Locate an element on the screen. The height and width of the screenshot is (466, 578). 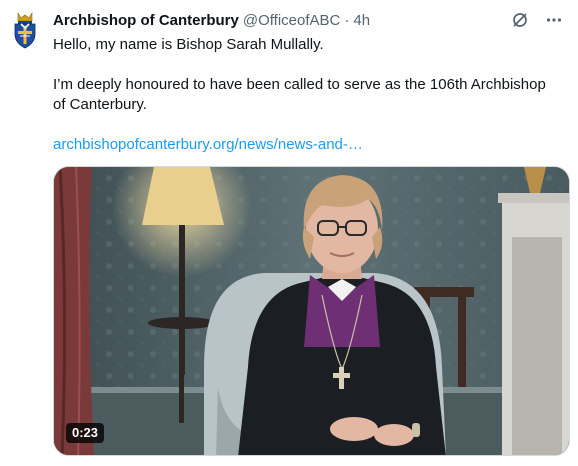
more-horizontal-icon is located at coordinates (554, 20).